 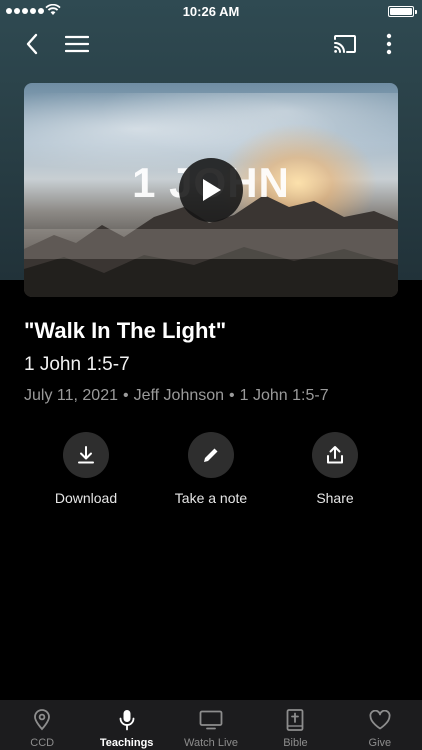 What do you see at coordinates (86, 498) in the screenshot?
I see `download-label: Download` at bounding box center [86, 498].